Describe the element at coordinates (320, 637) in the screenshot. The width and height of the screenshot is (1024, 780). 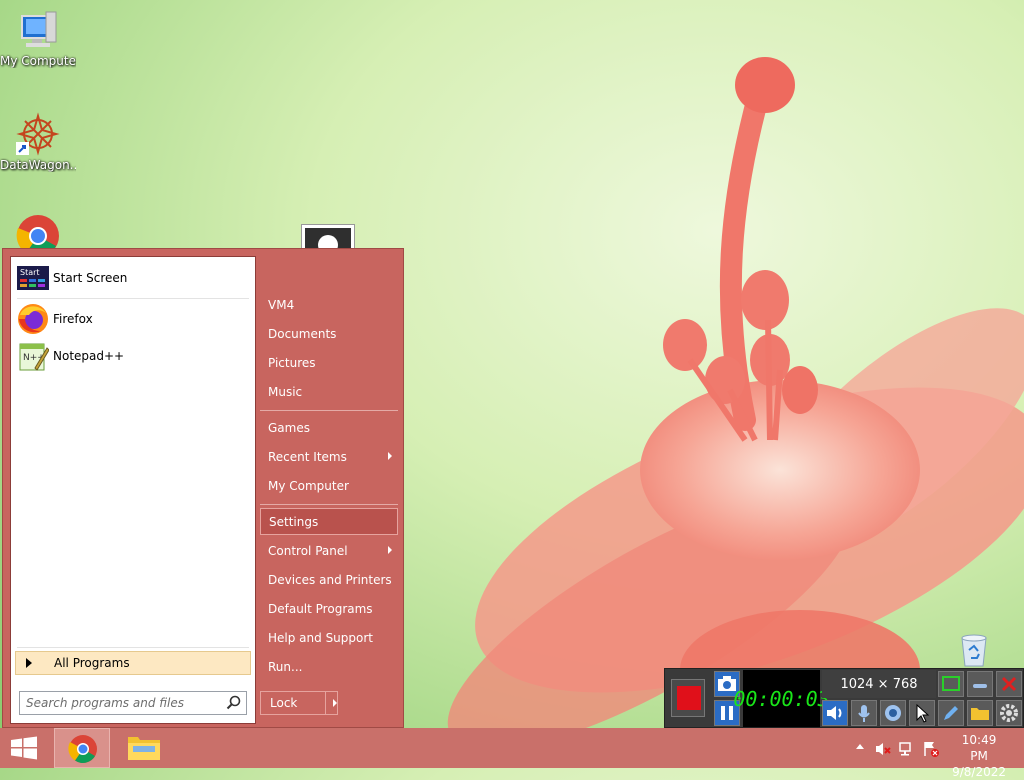
I see `menu-item-label: Help and Support` at that location.